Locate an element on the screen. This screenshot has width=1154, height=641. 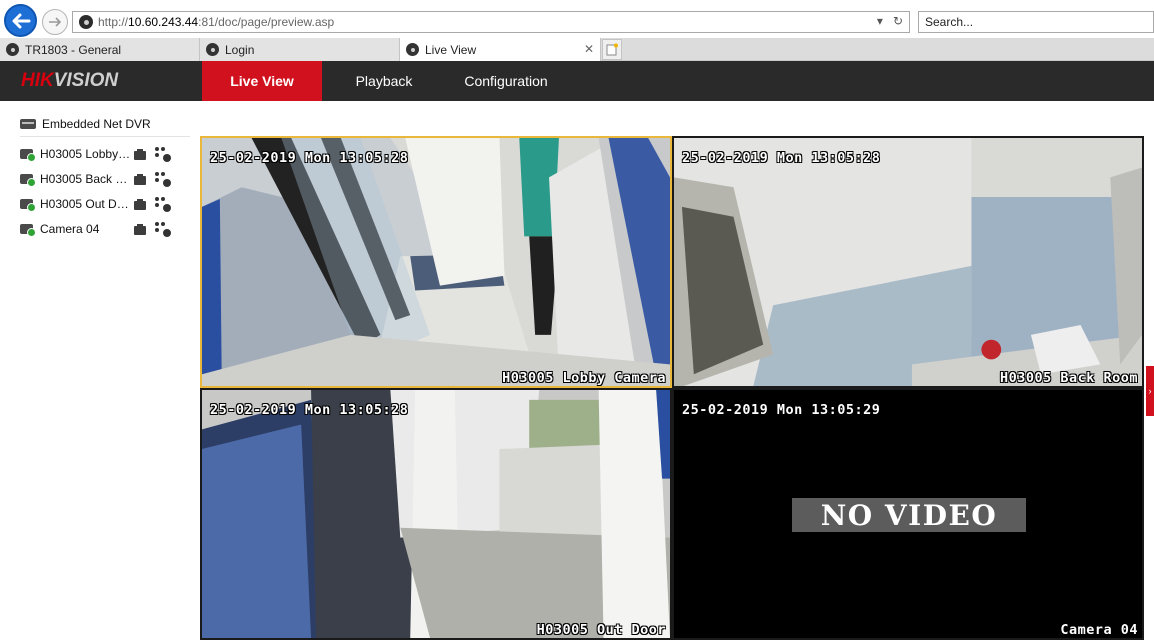
sidebar-camera-item: H03005 Lobby Camera is located at coordinates (100, 154).